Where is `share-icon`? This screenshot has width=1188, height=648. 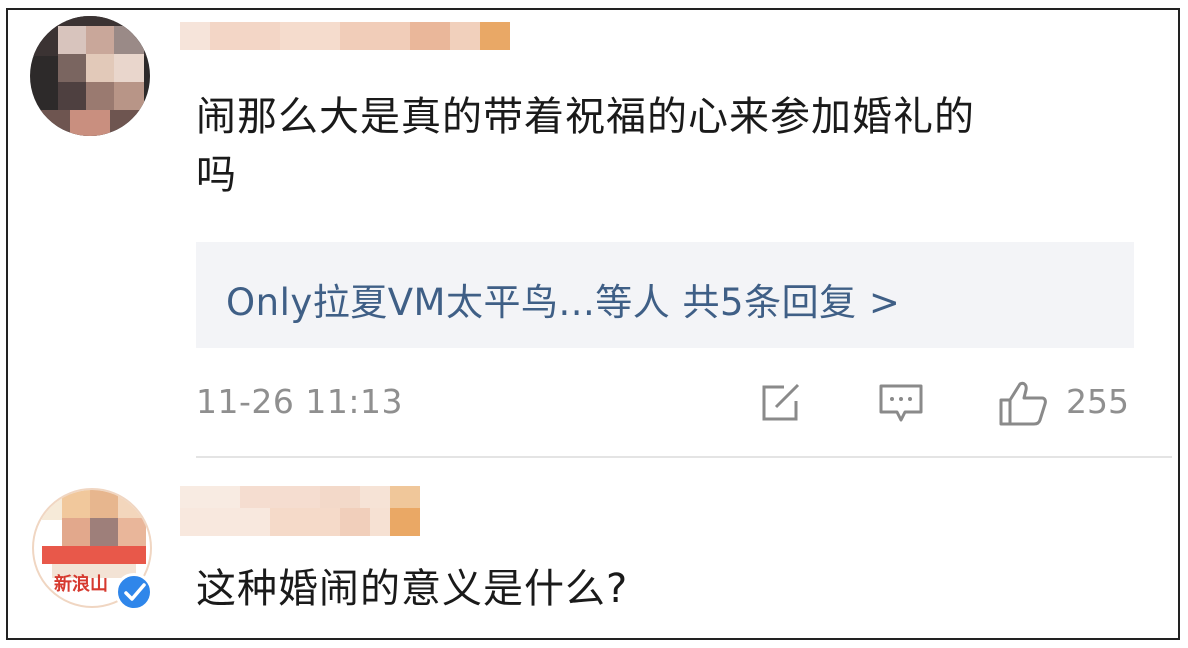 share-icon is located at coordinates (781, 403).